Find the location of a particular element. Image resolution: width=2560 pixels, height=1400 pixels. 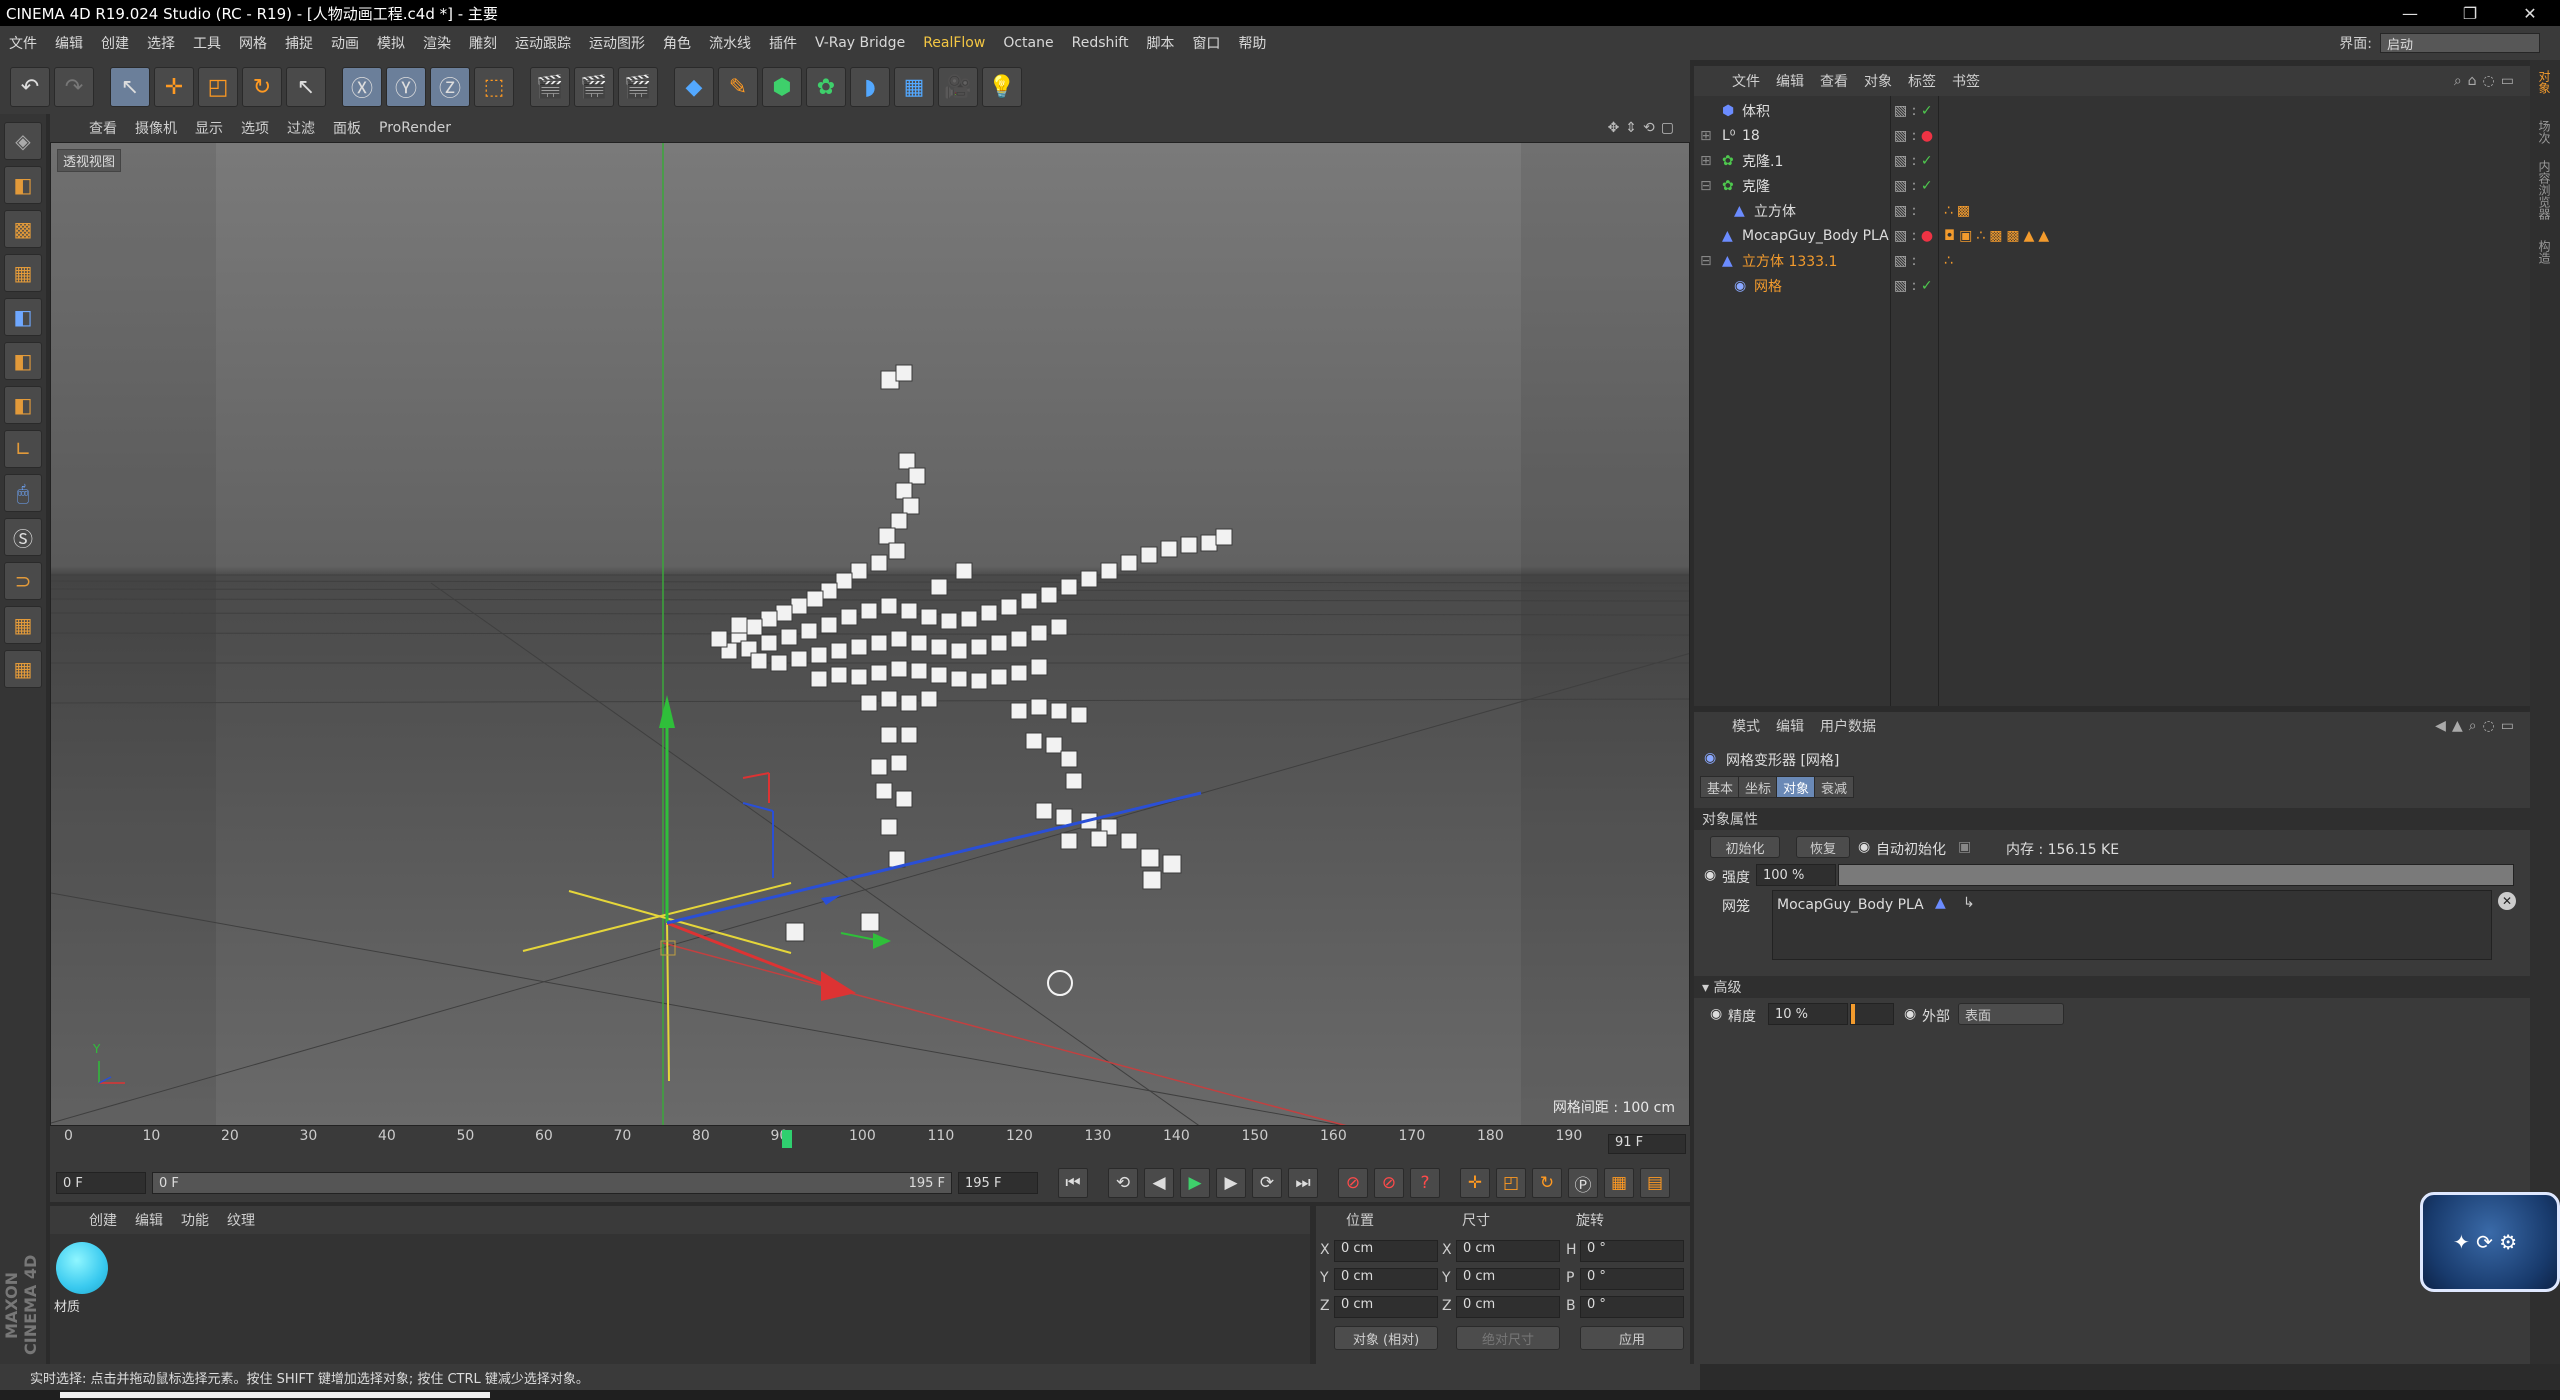

rotation-p-field: 0 ° is located at coordinates (1632, 1279).